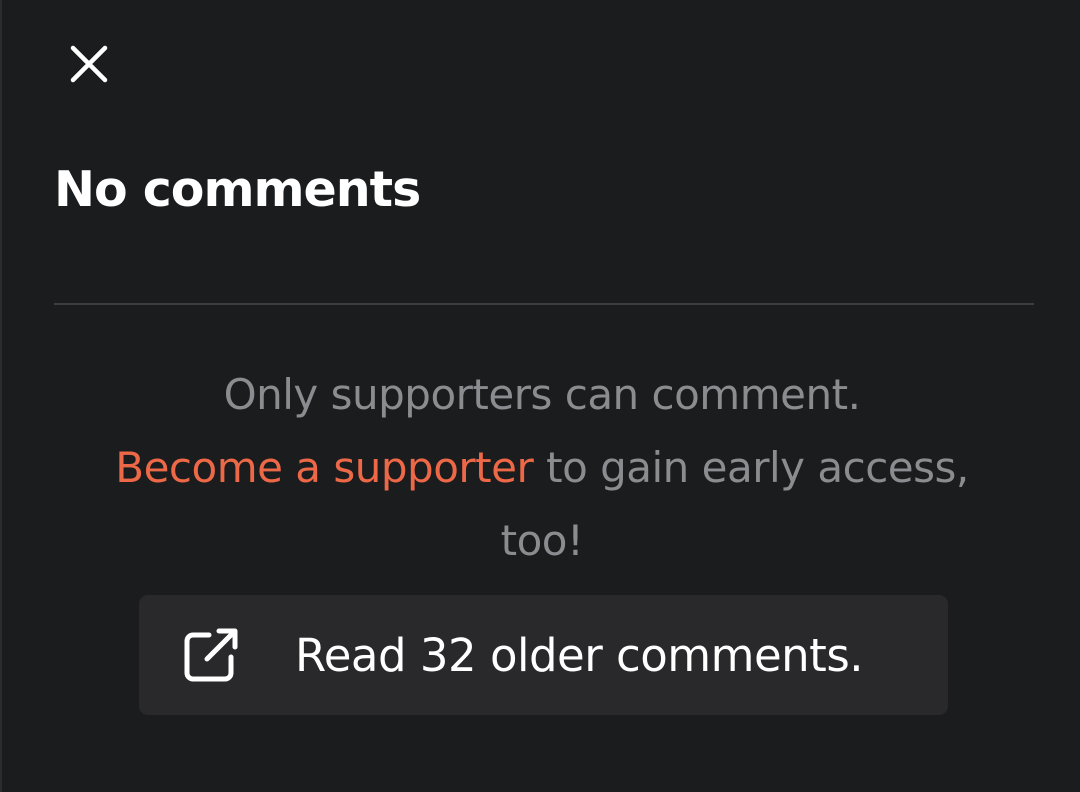 Image resolution: width=1080 pixels, height=792 pixels. I want to click on read-older-comments-button: Read 32 older comments., so click(543, 655).